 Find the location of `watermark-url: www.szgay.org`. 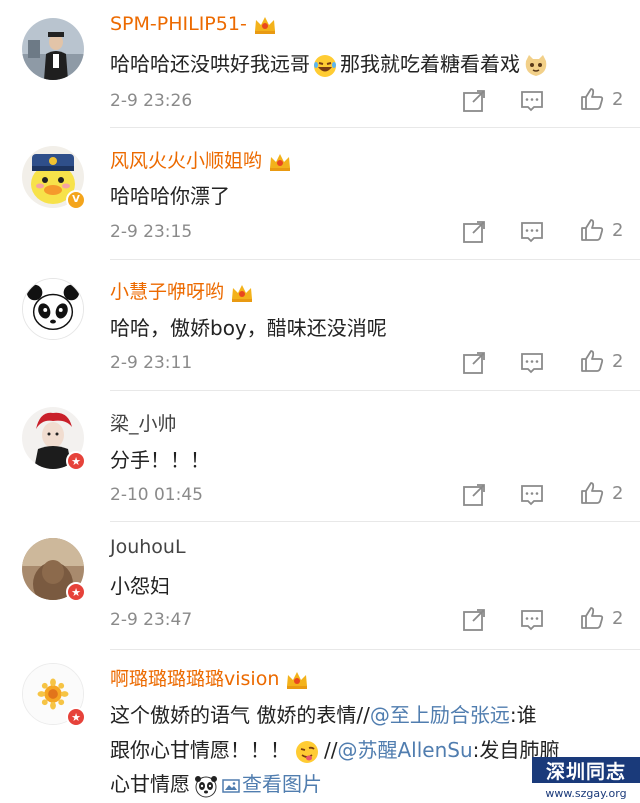

watermark-url: www.szgay.org is located at coordinates (586, 793).